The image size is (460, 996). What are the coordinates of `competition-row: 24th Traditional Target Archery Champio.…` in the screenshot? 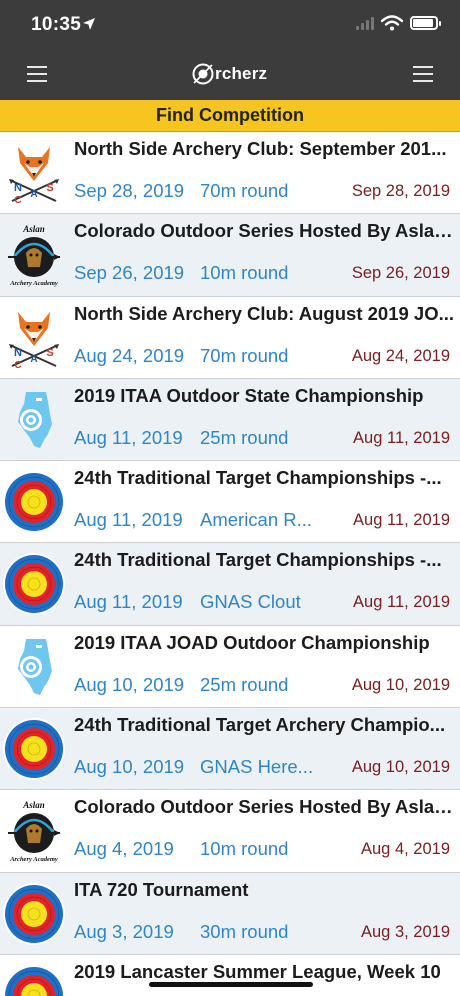 It's located at (230, 749).